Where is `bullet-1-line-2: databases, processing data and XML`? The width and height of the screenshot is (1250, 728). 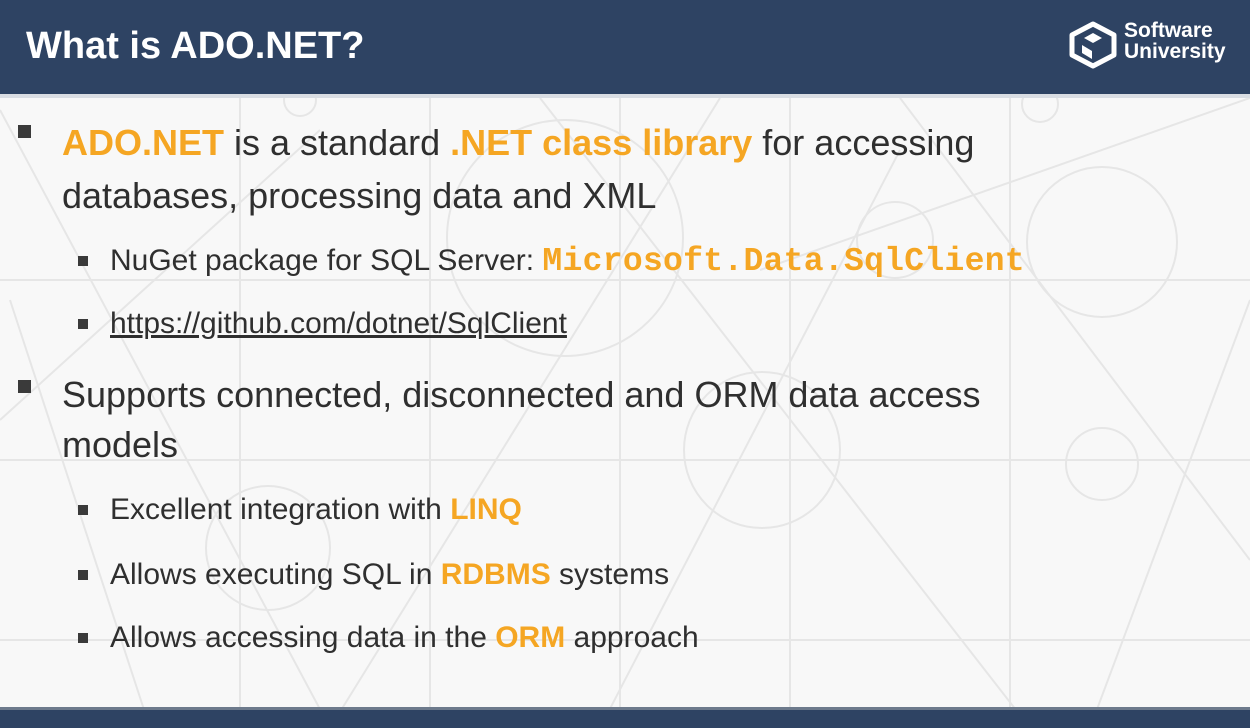 bullet-1-line-2: databases, processing data and XML is located at coordinates (359, 195).